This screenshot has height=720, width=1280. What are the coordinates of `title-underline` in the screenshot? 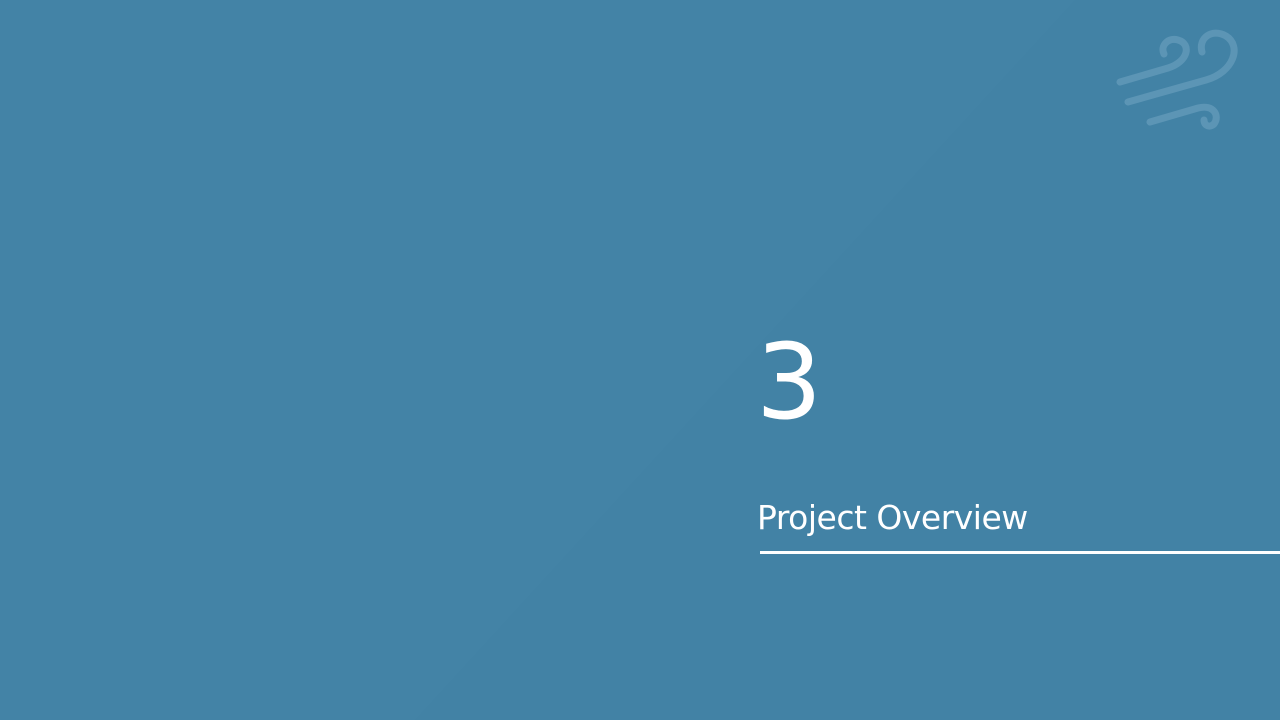 It's located at (1020, 552).